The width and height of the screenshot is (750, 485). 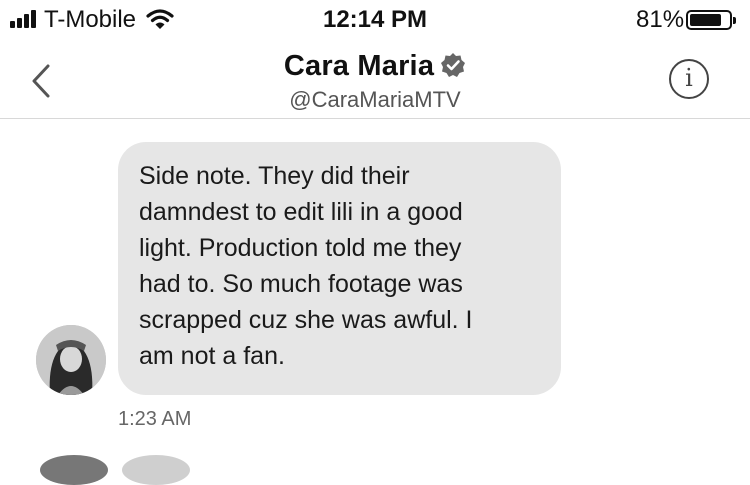 What do you see at coordinates (359, 66) in the screenshot?
I see `contact-name: Cara Maria` at bounding box center [359, 66].